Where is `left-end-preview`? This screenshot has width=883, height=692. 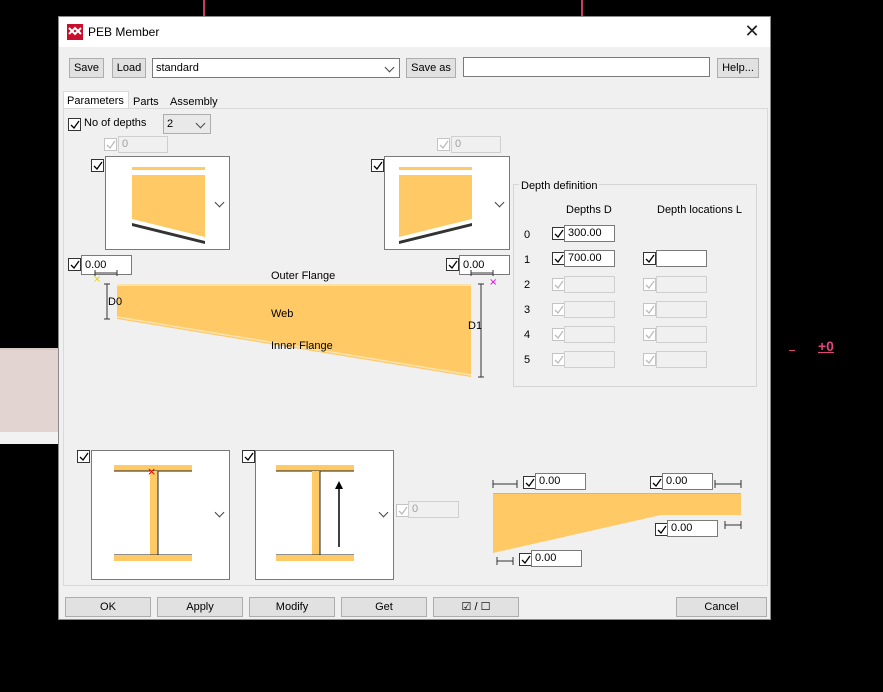 left-end-preview is located at coordinates (168, 205).